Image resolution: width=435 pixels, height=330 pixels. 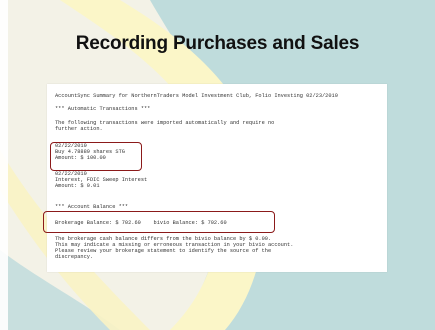 What do you see at coordinates (96, 156) in the screenshot?
I see `highlight-box-purchase` at bounding box center [96, 156].